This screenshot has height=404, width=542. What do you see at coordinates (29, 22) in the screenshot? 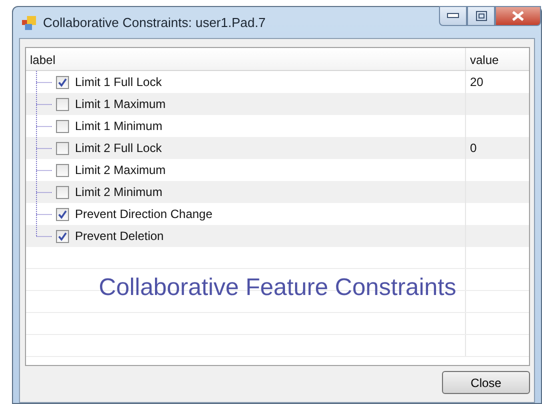
I see `app-icon` at bounding box center [29, 22].